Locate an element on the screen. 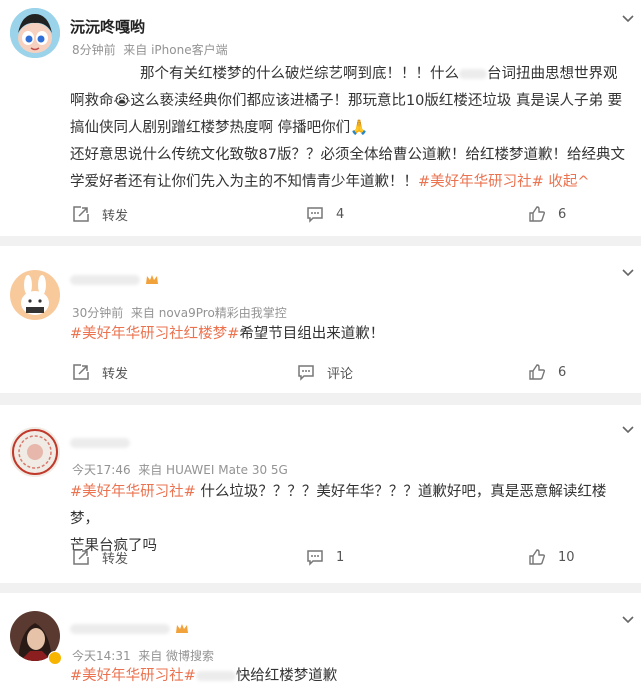 The image size is (641, 695). collapse-link: 收起^ is located at coordinates (568, 182).